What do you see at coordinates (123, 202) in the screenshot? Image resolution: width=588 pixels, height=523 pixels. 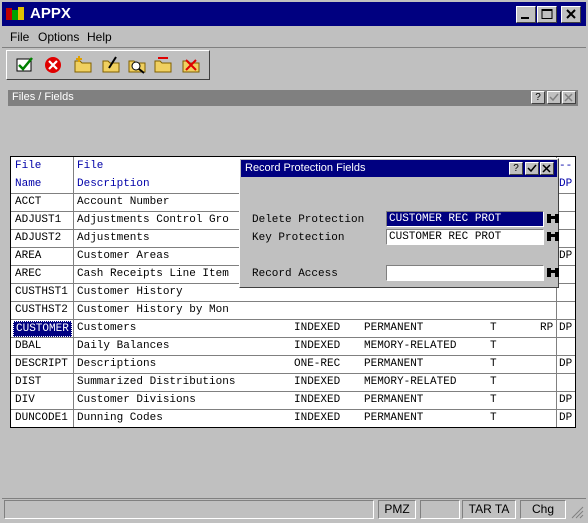 I see `cell-description: Account Number` at bounding box center [123, 202].